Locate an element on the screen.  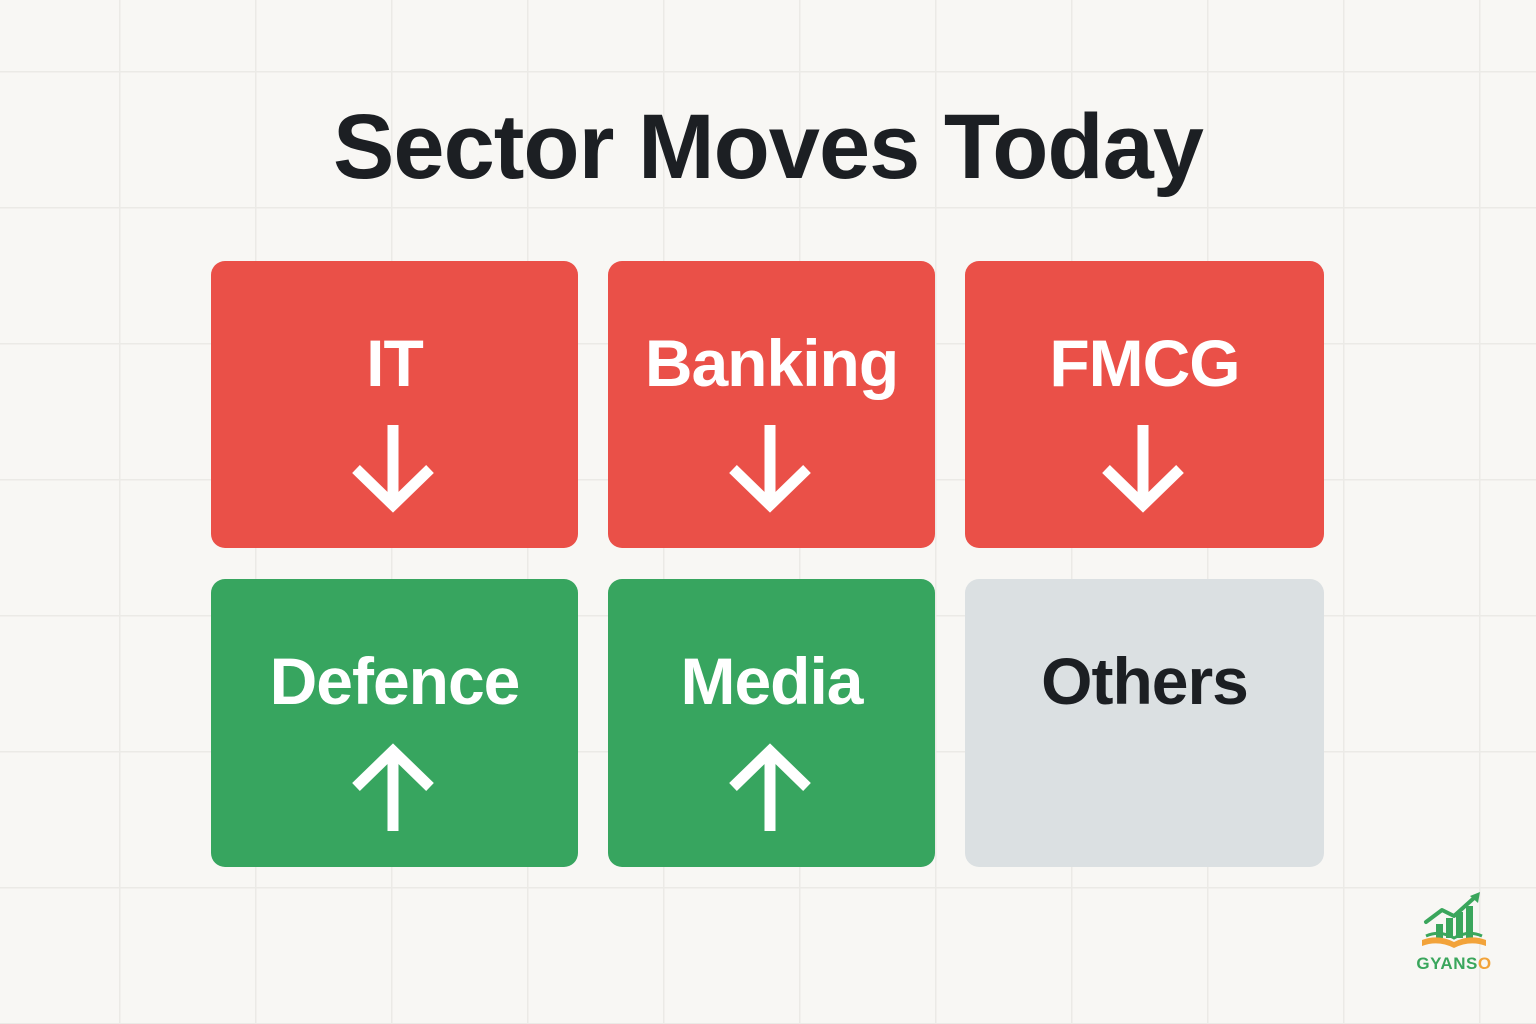
sector-label: Media is located at coordinates (771, 681).